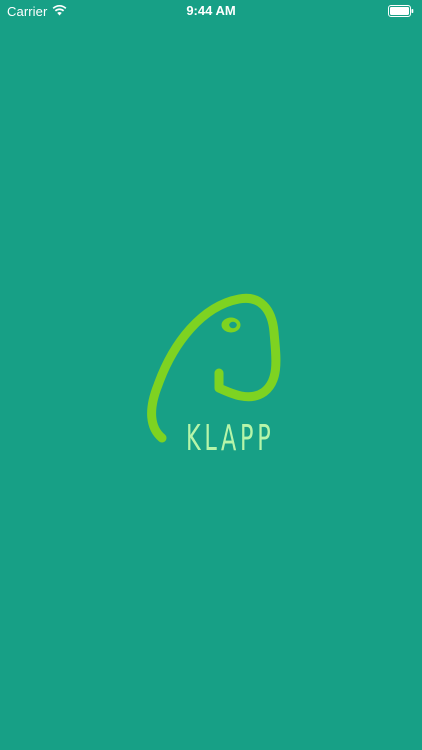  What do you see at coordinates (230, 438) in the screenshot?
I see `app-name-logo-text: KLAPP` at bounding box center [230, 438].